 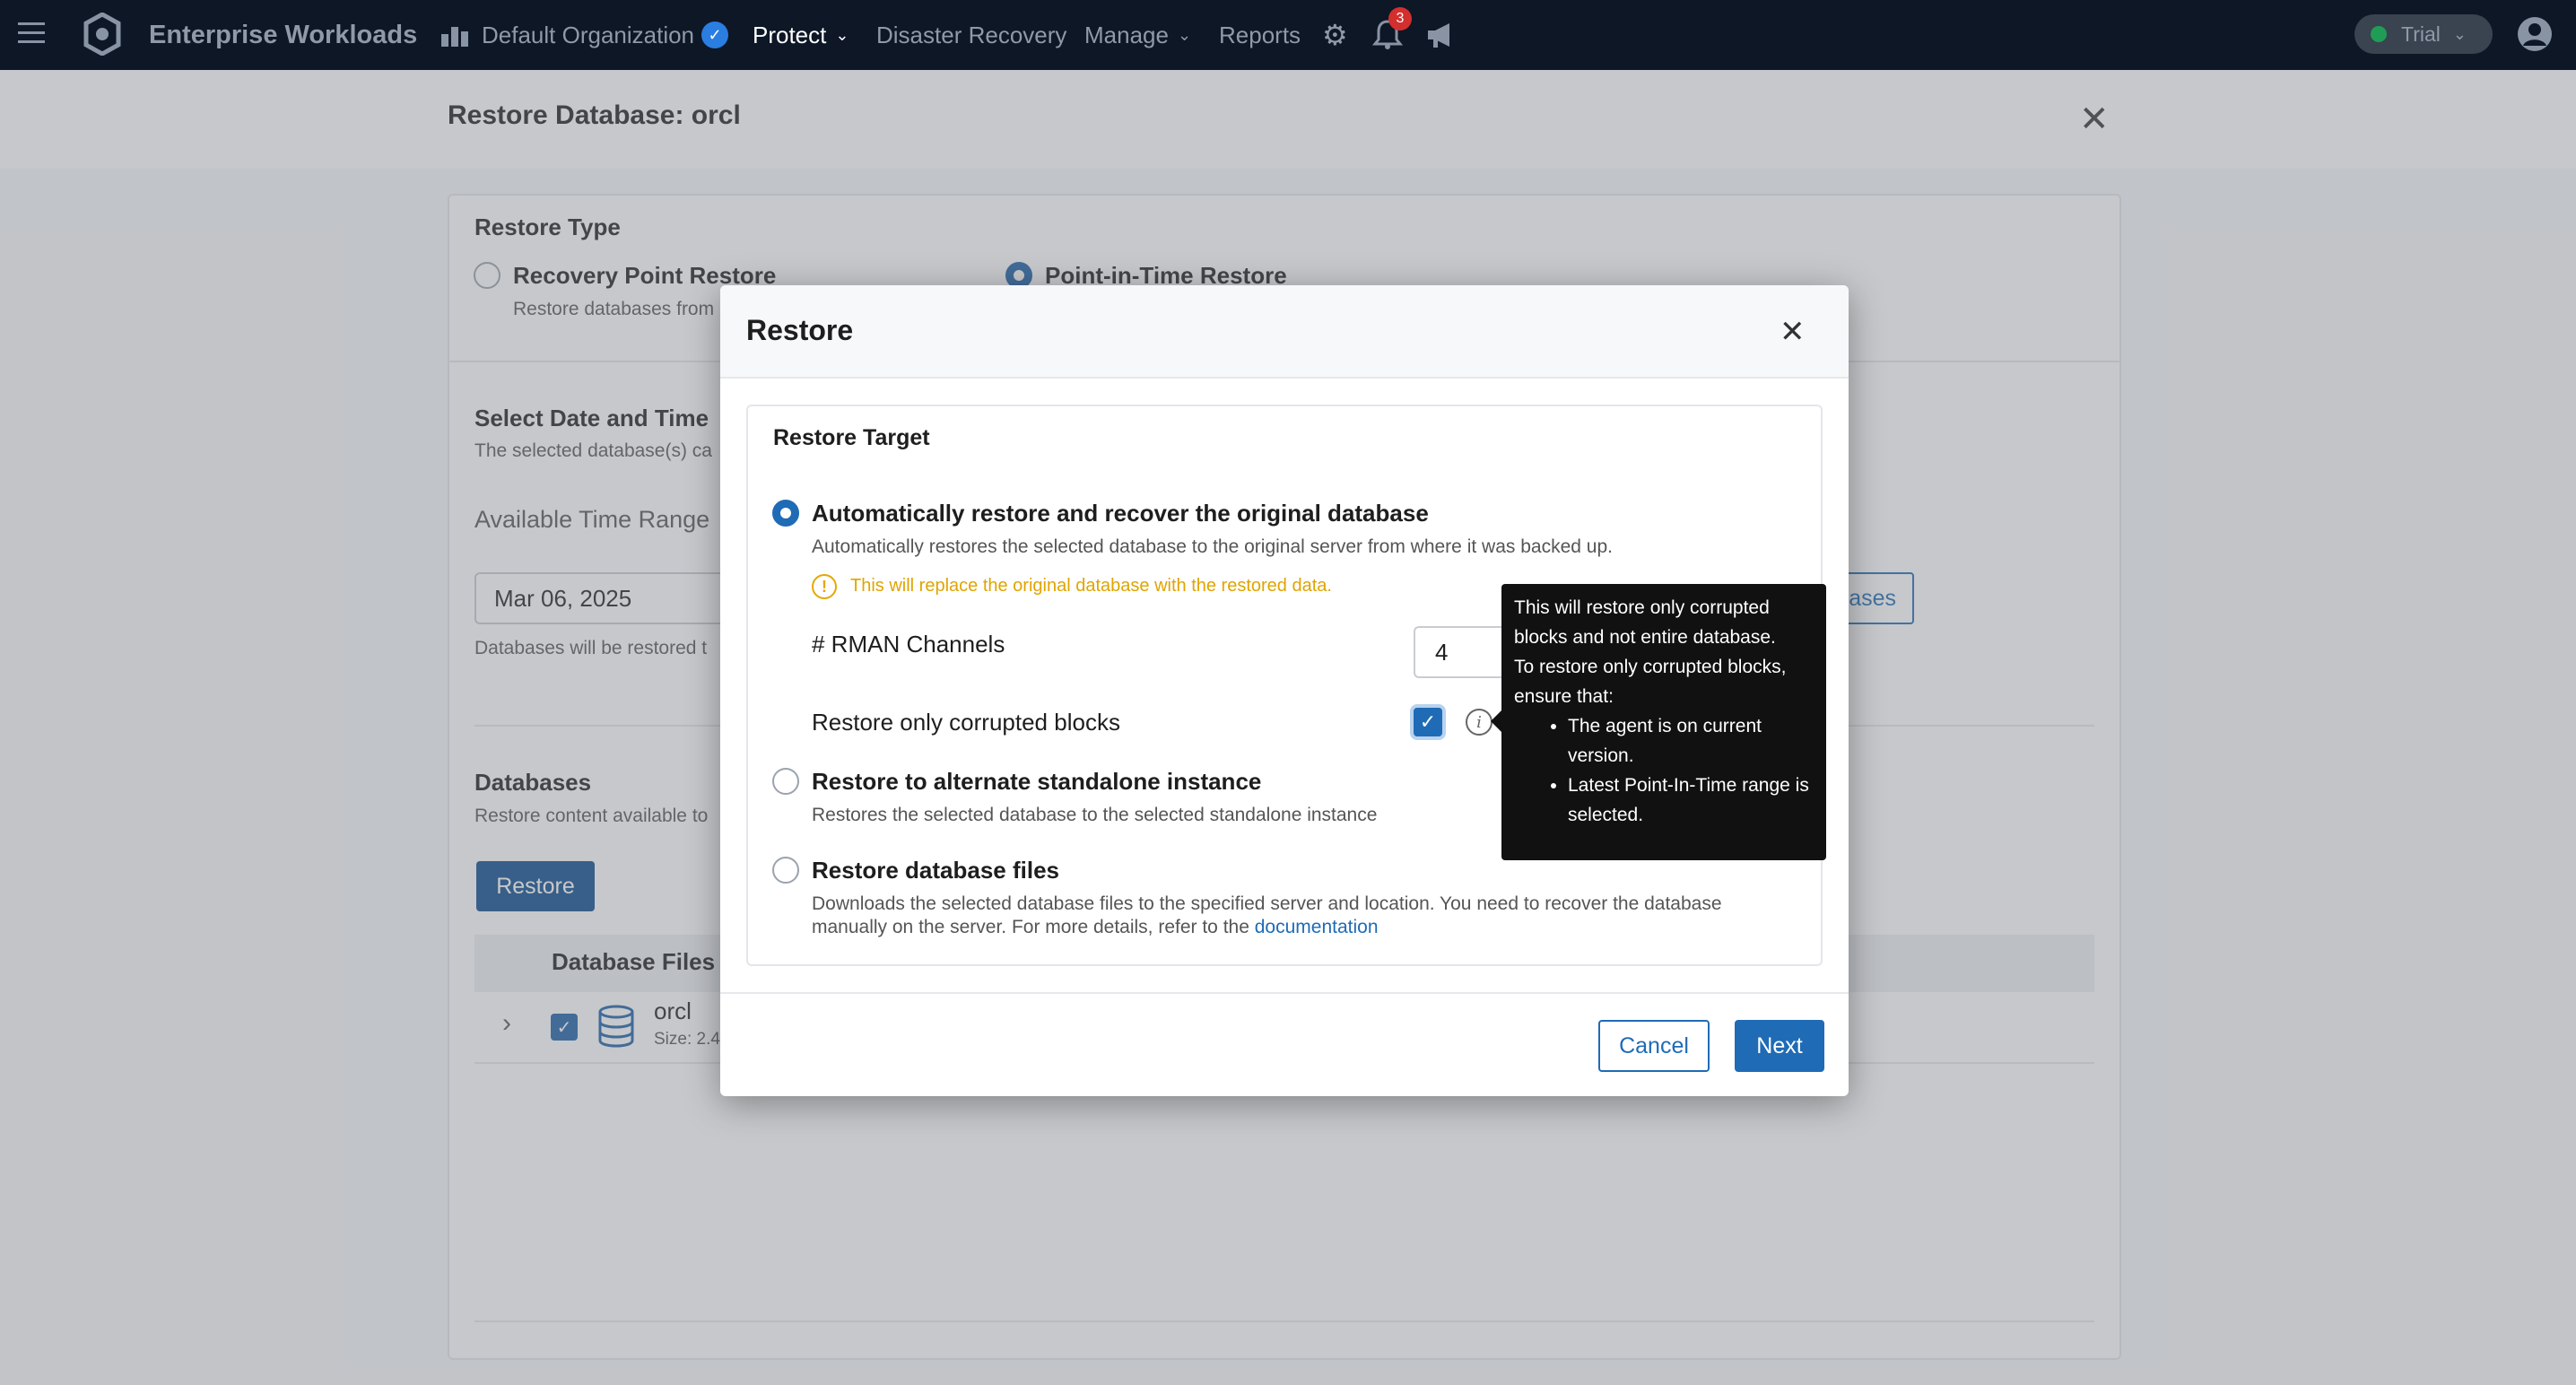 I want to click on trial-status-button: Trial ⌄, so click(x=2423, y=34).